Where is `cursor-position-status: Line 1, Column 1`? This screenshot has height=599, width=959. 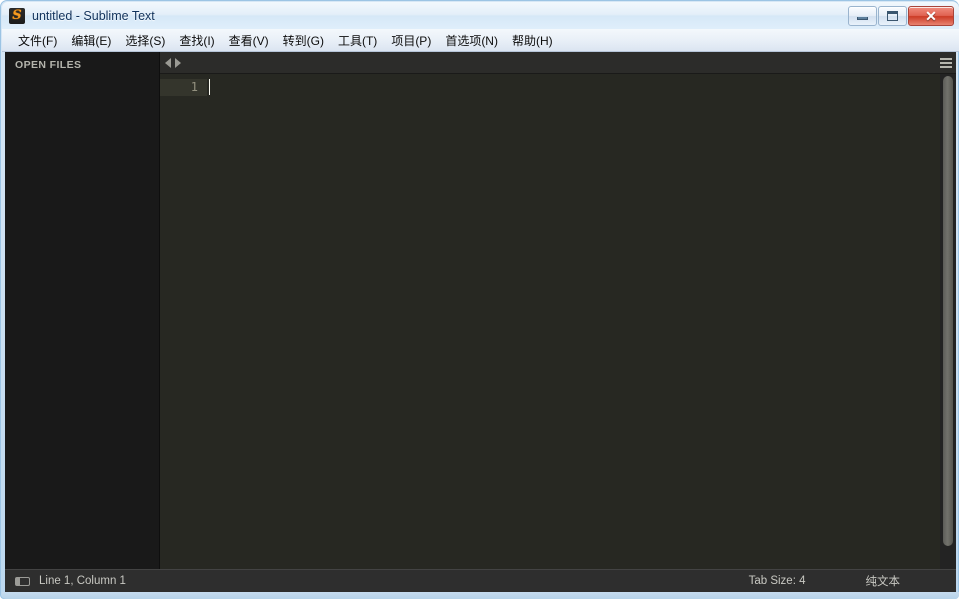
cursor-position-status: Line 1, Column 1 is located at coordinates (82, 581).